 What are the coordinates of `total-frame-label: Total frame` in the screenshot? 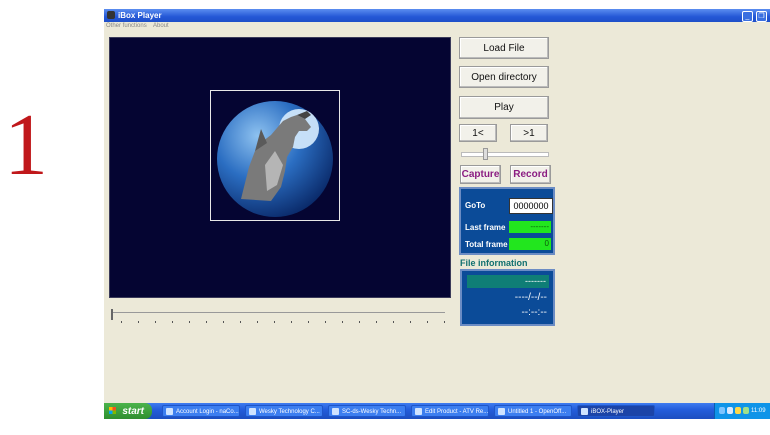 It's located at (486, 244).